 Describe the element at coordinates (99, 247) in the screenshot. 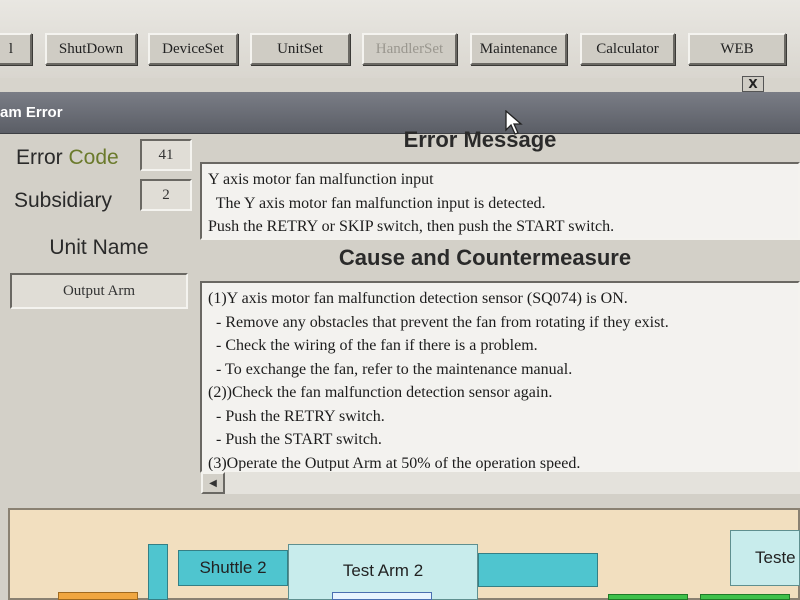

I see `unit-name-label: Unit Name` at that location.